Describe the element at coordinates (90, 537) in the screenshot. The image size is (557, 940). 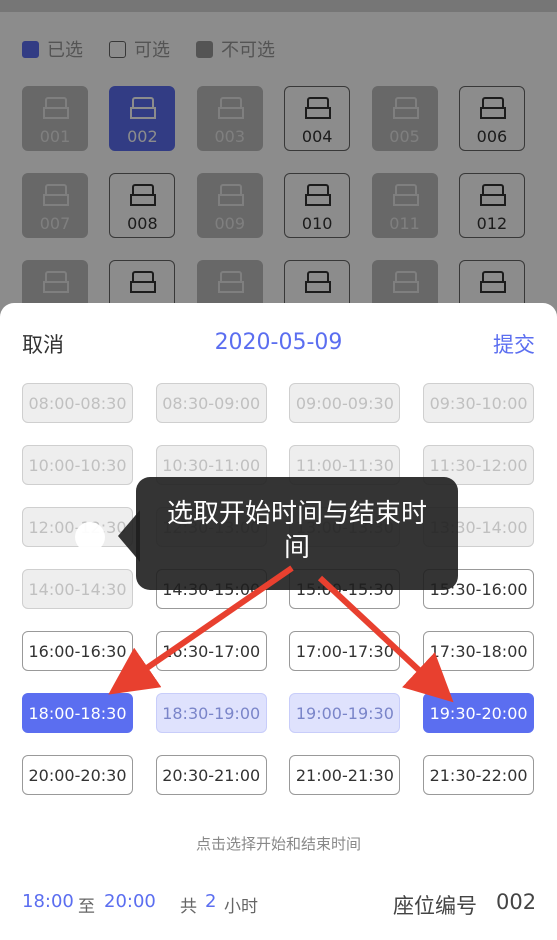
I see `touch-indicator` at that location.